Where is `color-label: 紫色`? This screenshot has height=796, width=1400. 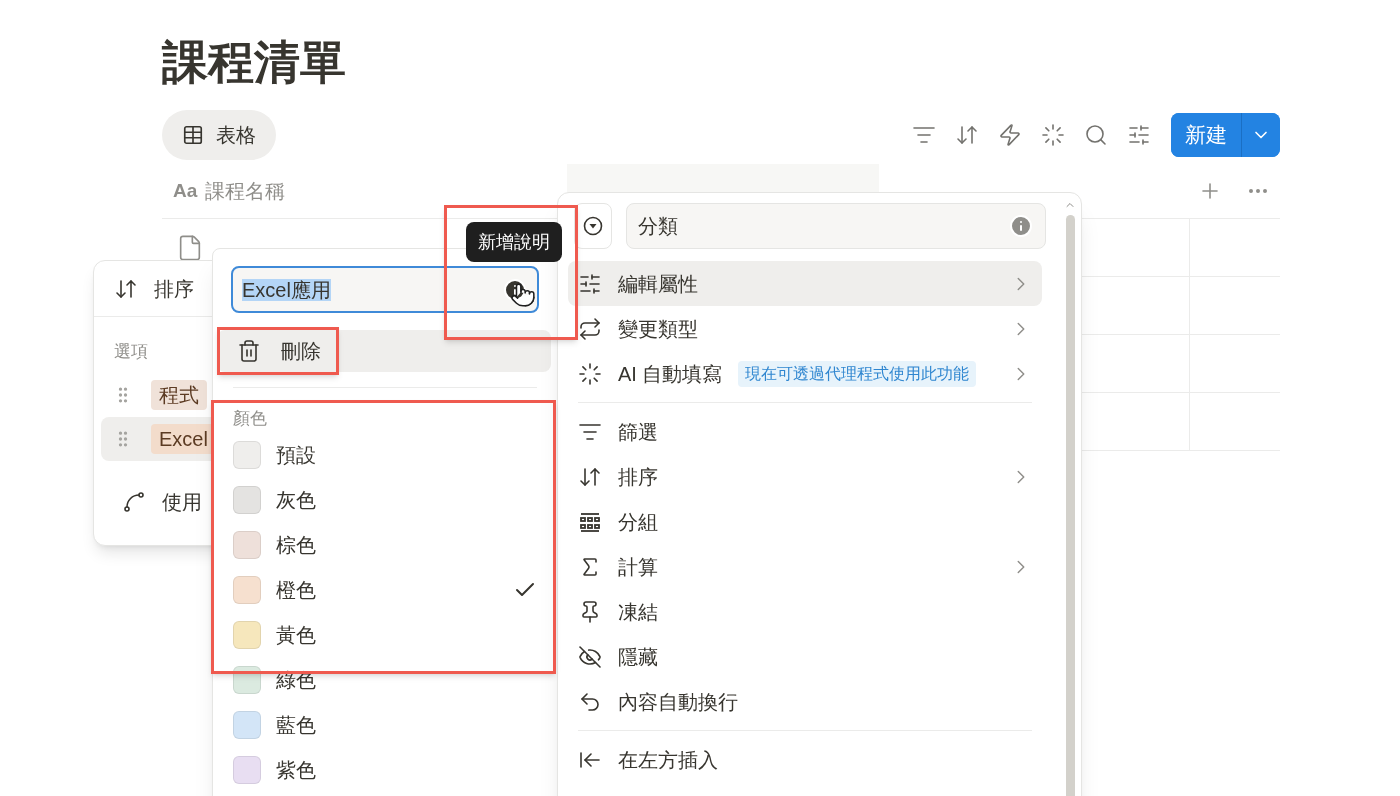
color-label: 紫色 is located at coordinates (296, 770).